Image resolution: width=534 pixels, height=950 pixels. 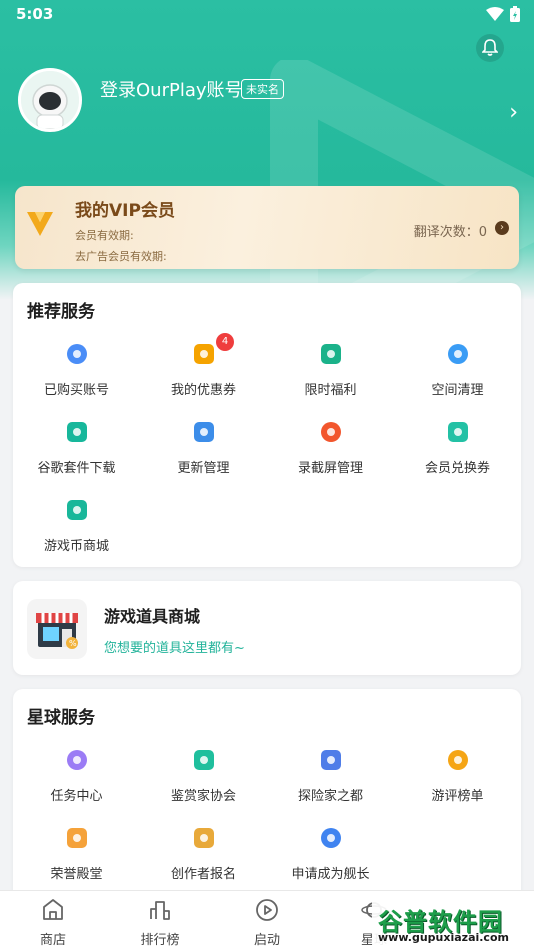 What do you see at coordinates (35, 14) in the screenshot?
I see `status-time: 5:03` at bounding box center [35, 14].